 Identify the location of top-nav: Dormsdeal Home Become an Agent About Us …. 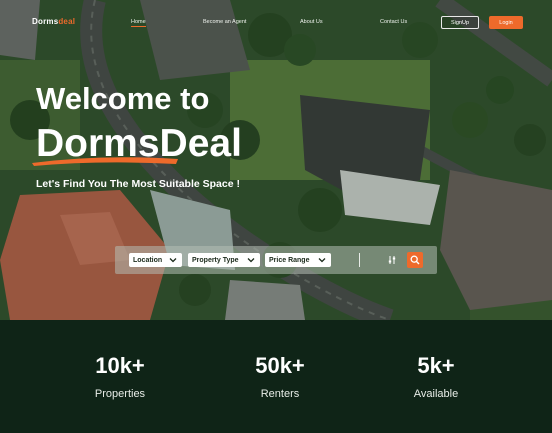
(276, 22).